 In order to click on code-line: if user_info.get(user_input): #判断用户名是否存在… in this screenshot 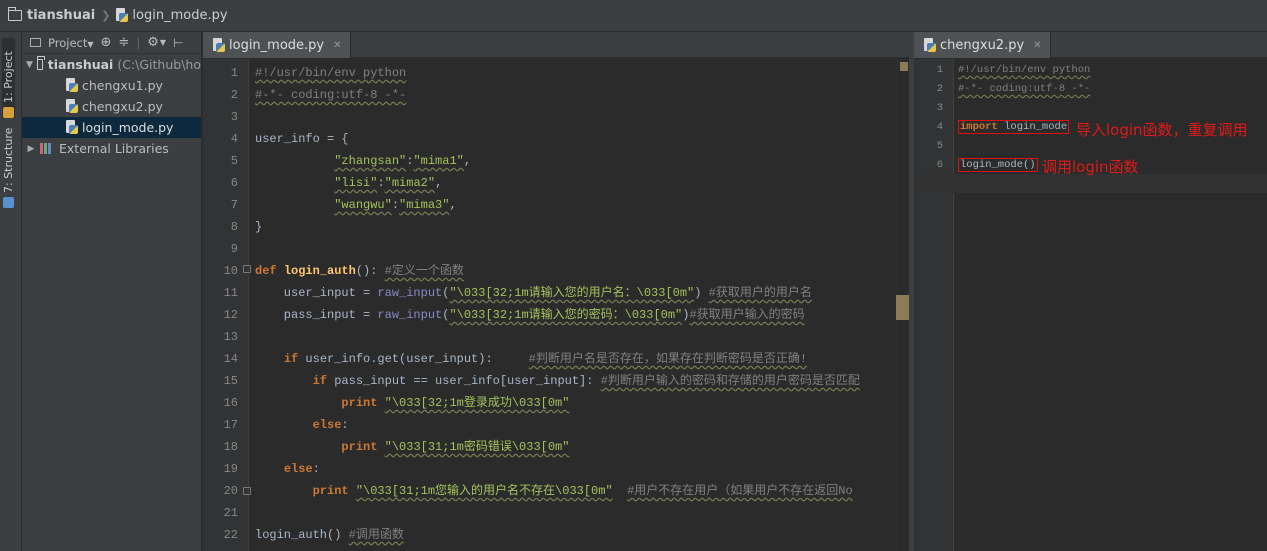, I will do `click(531, 359)`.